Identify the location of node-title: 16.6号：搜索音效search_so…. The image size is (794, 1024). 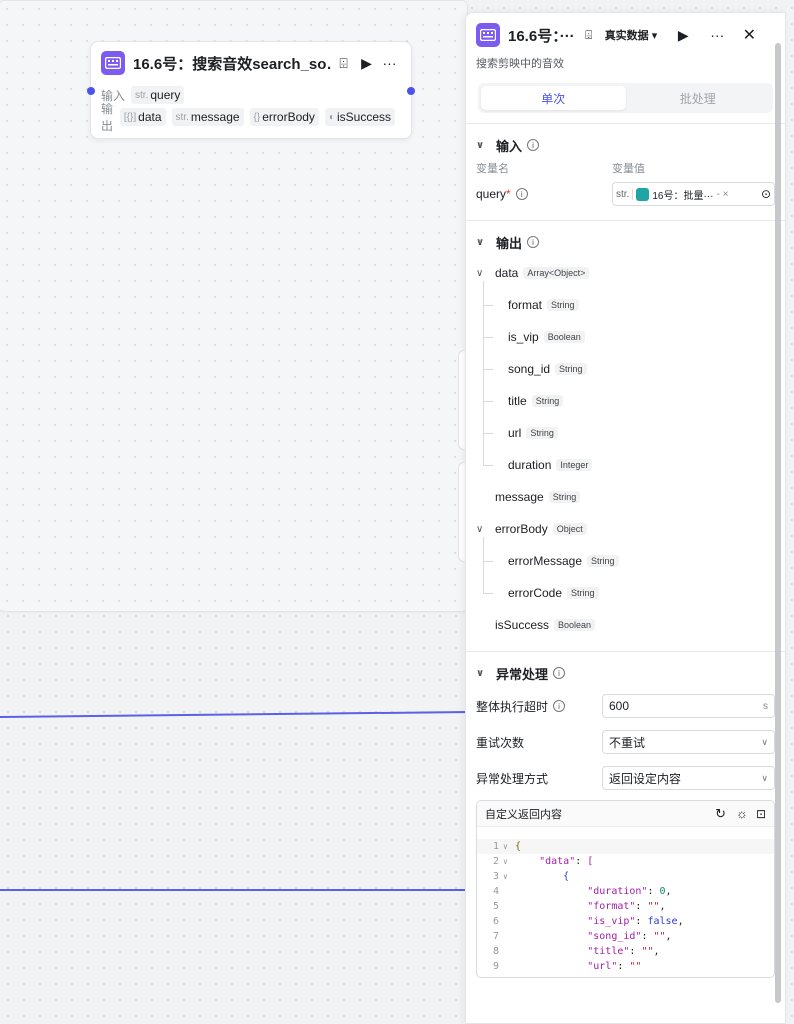
(233, 64).